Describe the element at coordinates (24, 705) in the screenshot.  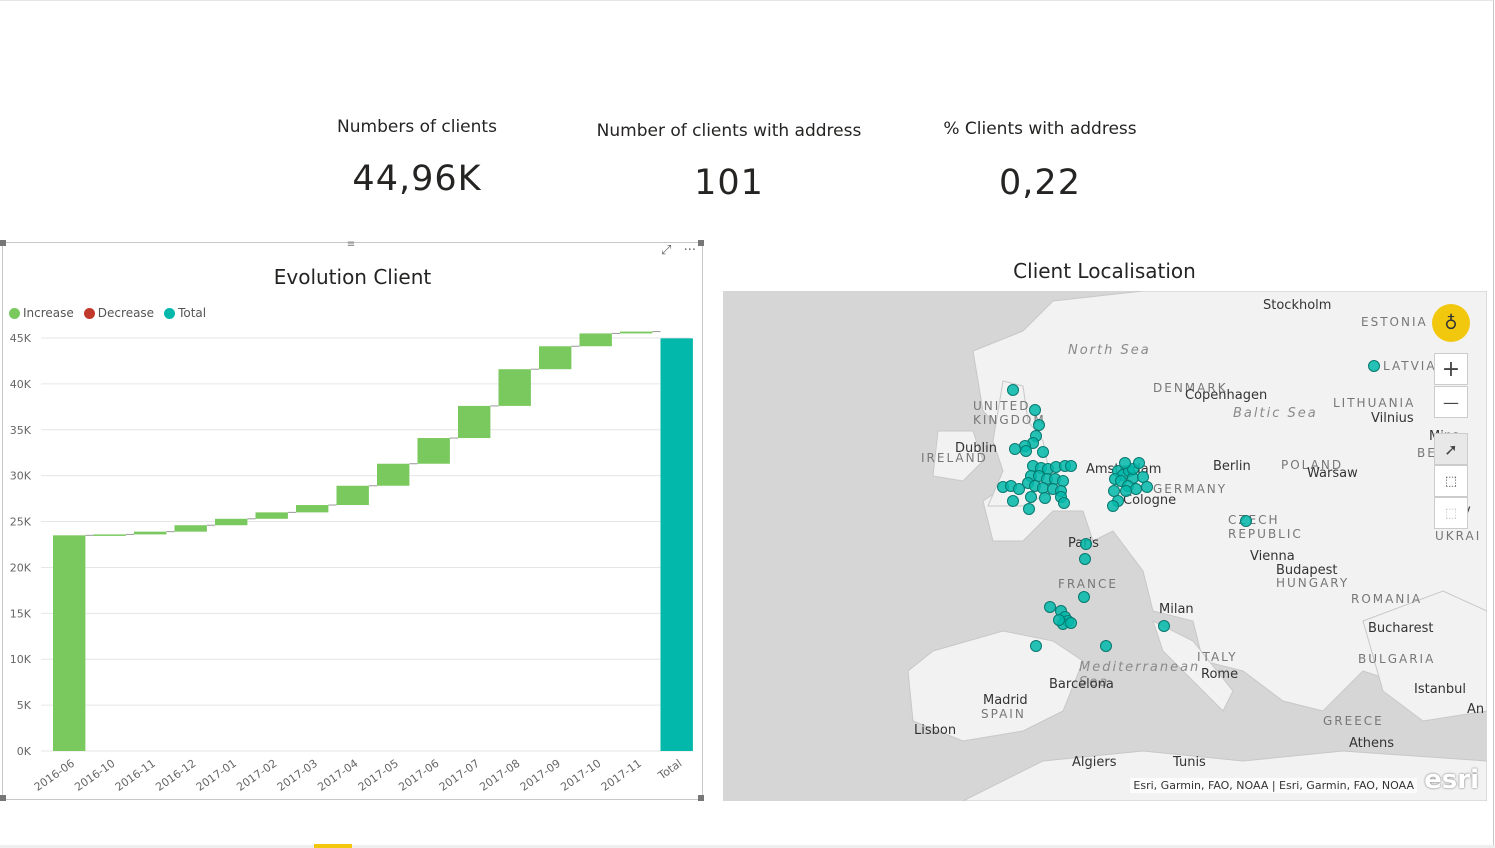
I see `y-tick-label: 5K` at that location.